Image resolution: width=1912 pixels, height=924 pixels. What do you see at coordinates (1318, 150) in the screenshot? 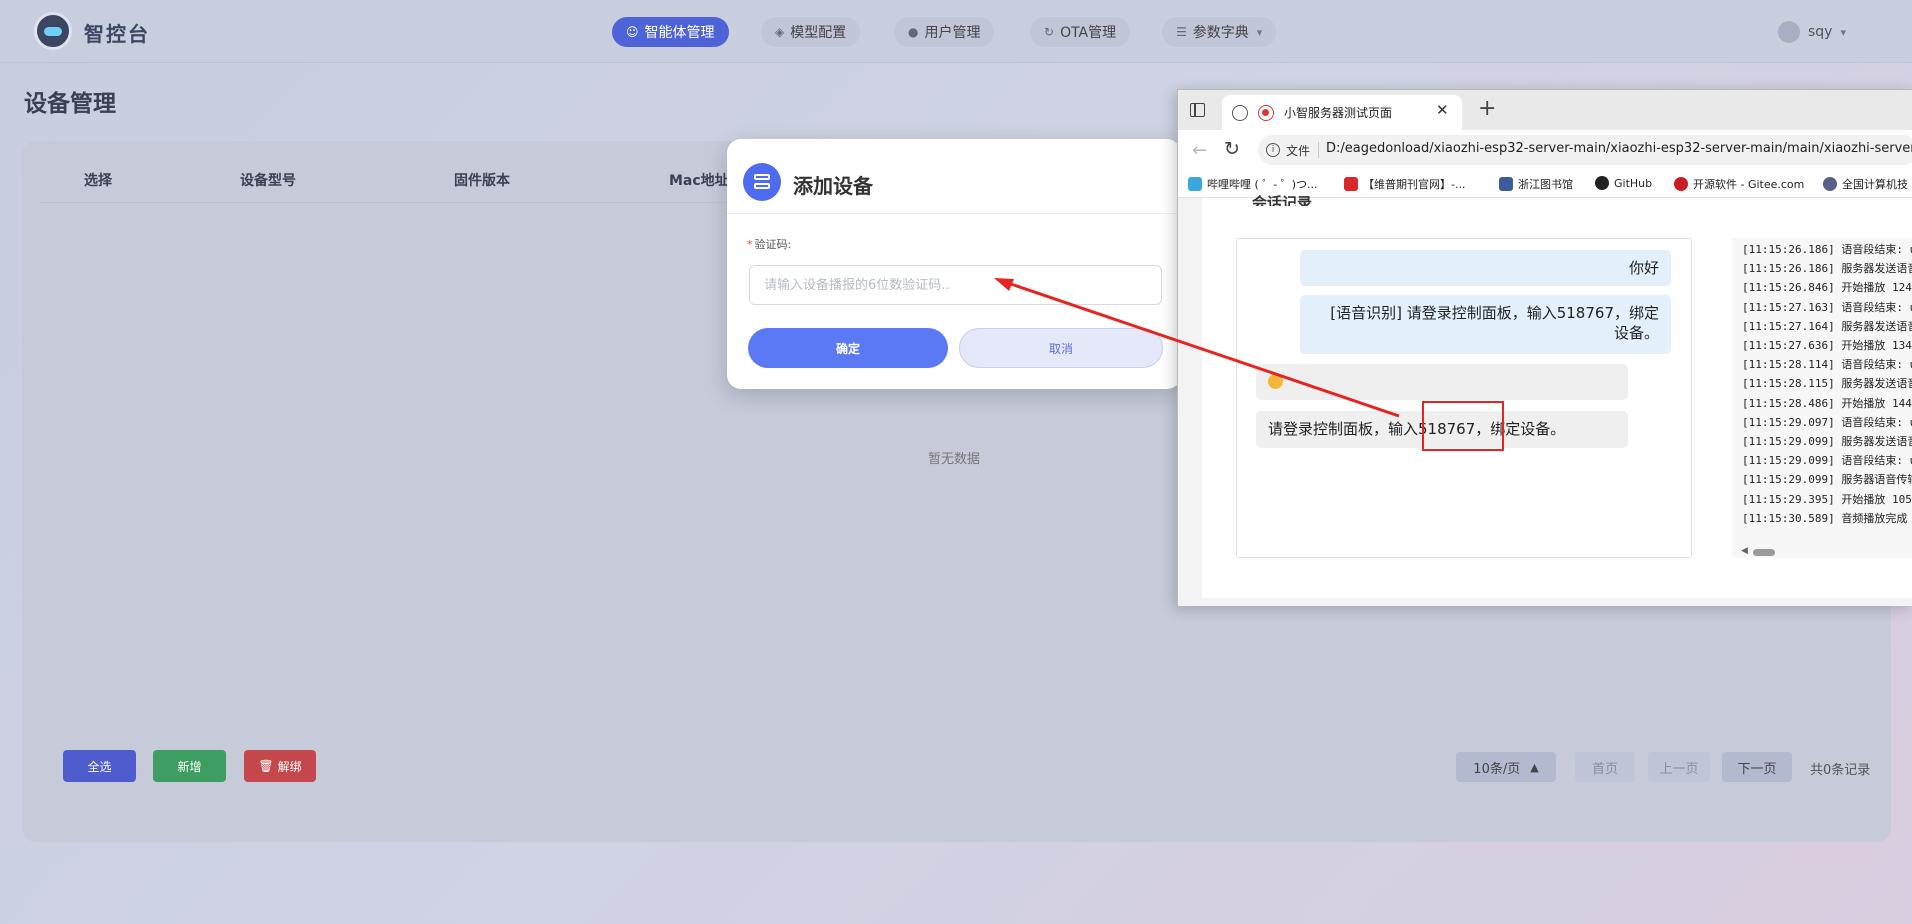
I see `address-separator` at bounding box center [1318, 150].